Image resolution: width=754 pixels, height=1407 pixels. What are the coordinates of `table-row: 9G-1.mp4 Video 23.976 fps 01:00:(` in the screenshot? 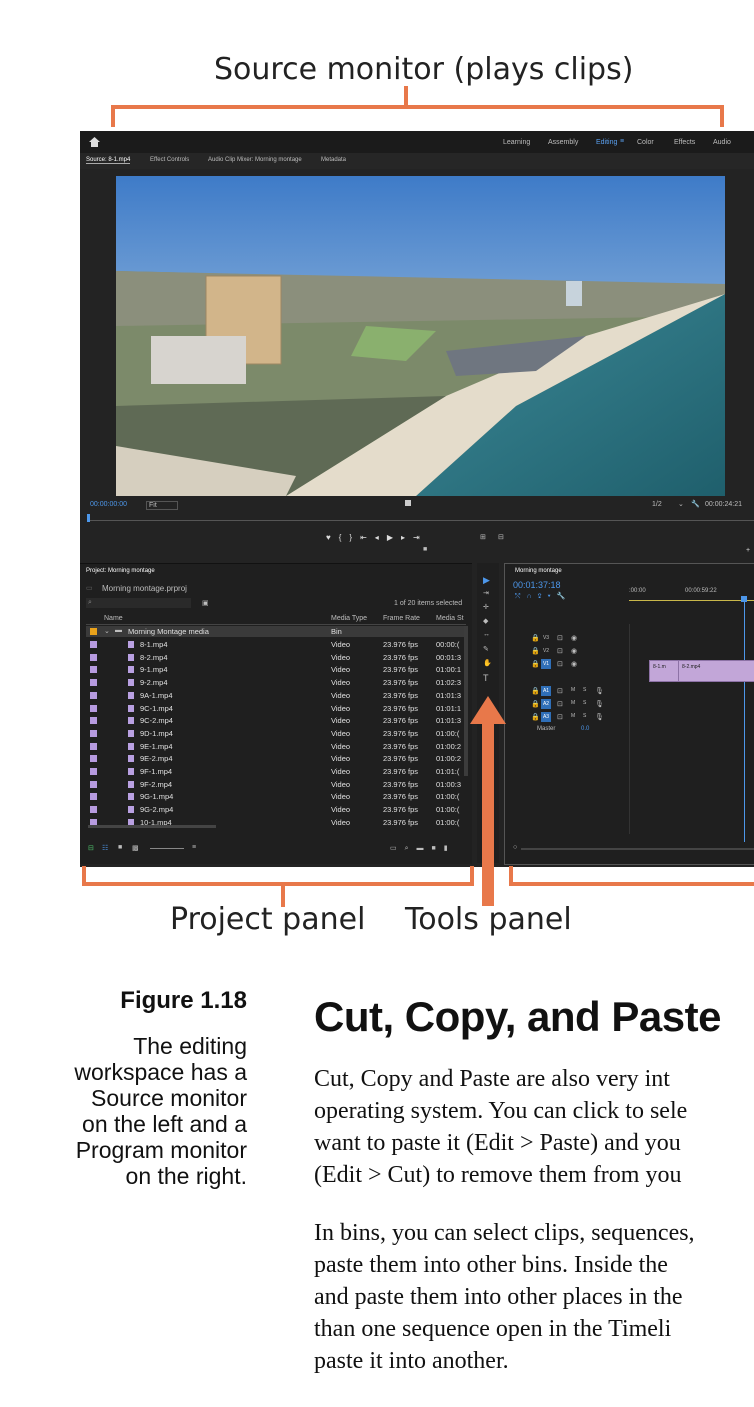 It's located at (275, 796).